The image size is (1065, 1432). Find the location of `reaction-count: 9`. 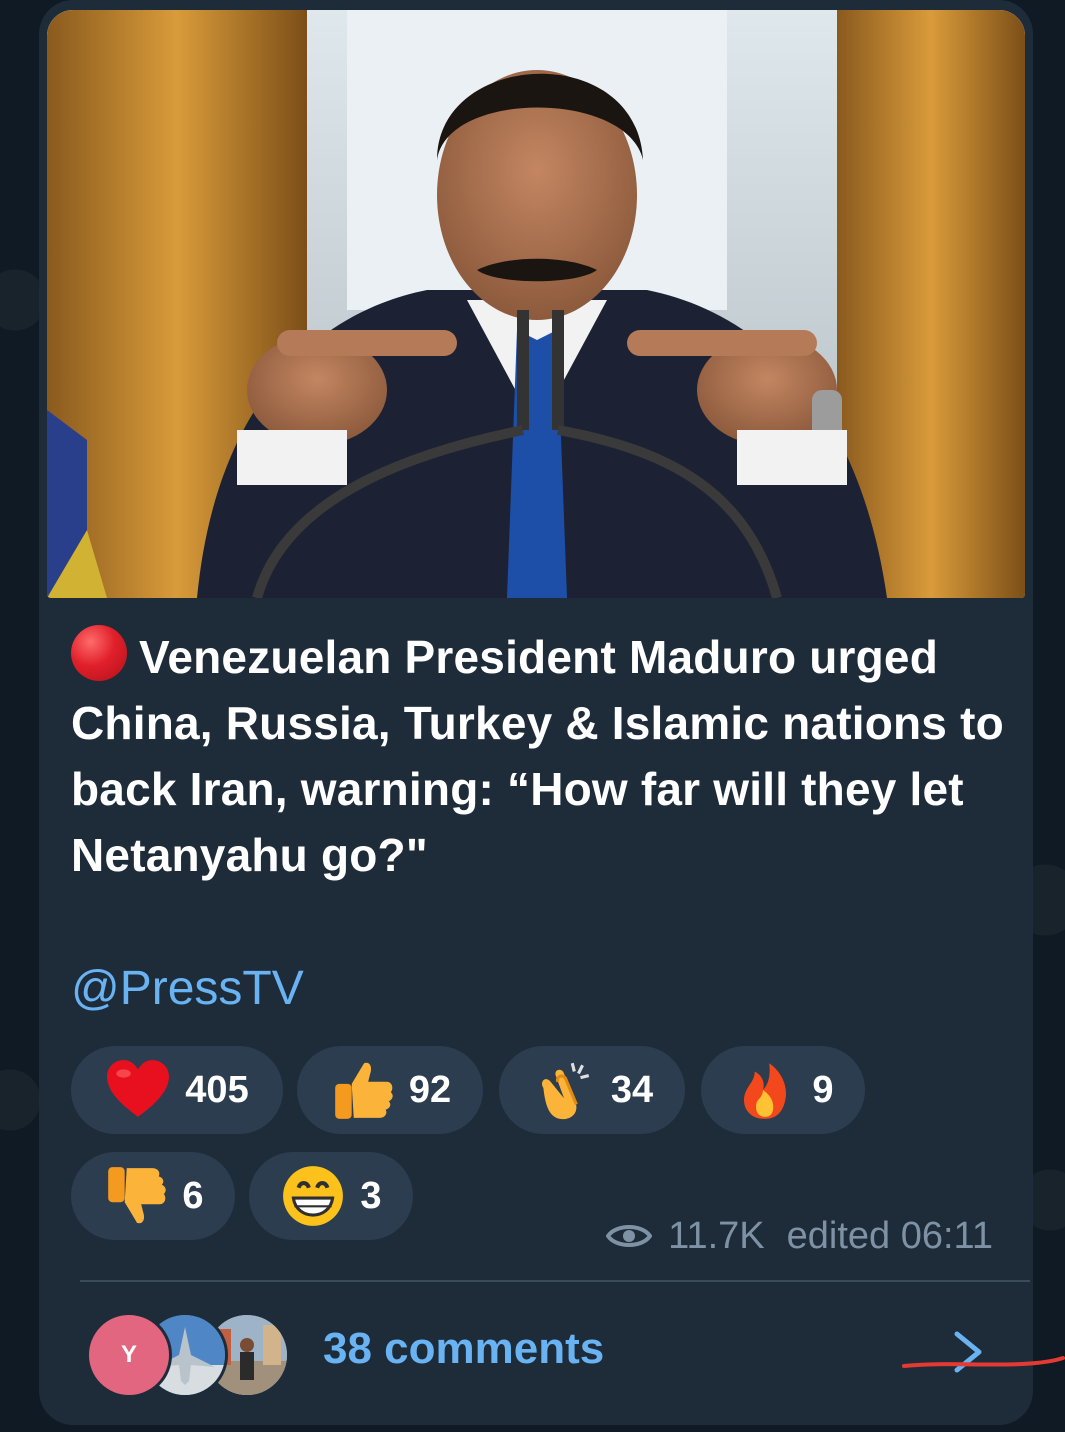

reaction-count: 9 is located at coordinates (823, 1089).